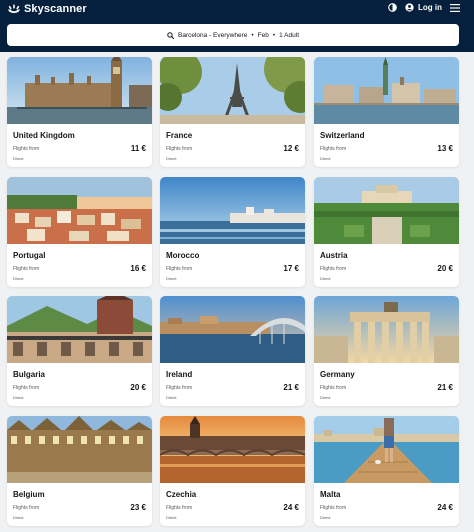 This screenshot has width=474, height=532. I want to click on destination-card-czechia: Czechia Flights from 24 € Direct, so click(232, 471).